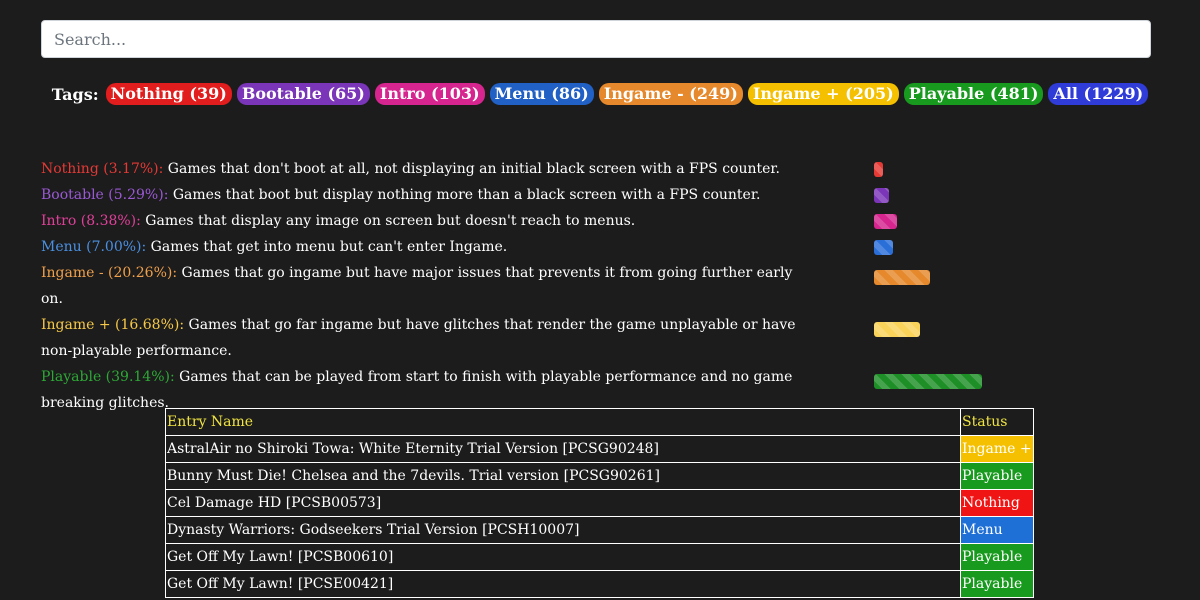 The image size is (1200, 600). Describe the element at coordinates (113, 325) in the screenshot. I see `legend-name: Ingame + (16.68%):` at that location.